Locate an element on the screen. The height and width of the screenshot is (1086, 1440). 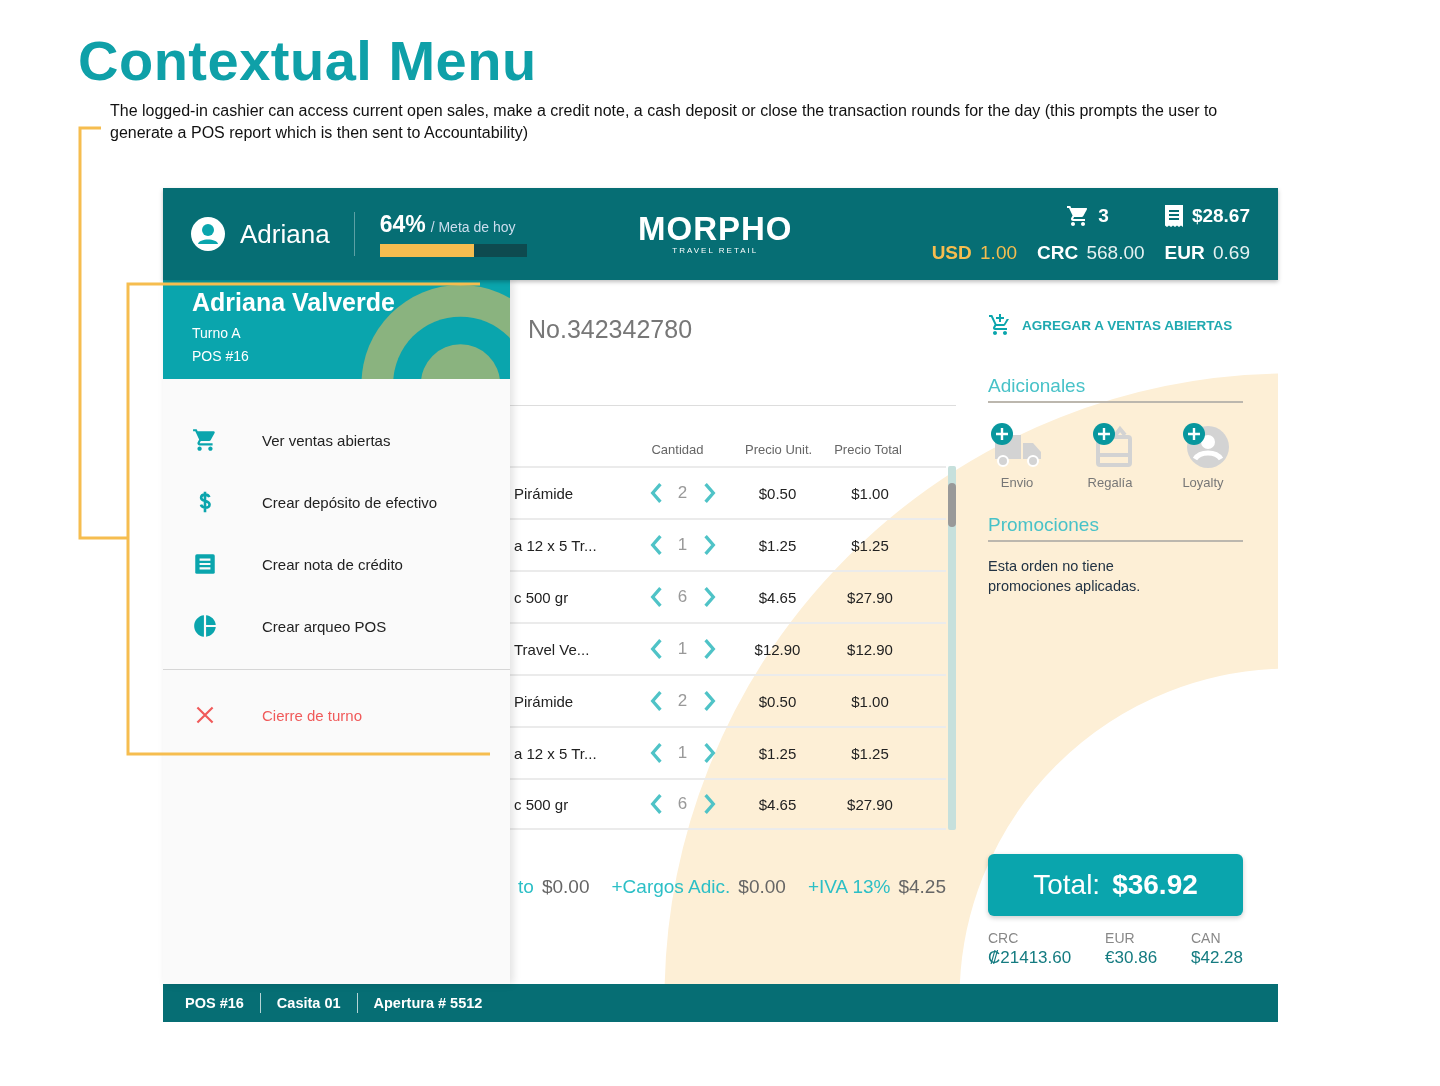
page-title: Contextual Menu is located at coordinates (307, 61).